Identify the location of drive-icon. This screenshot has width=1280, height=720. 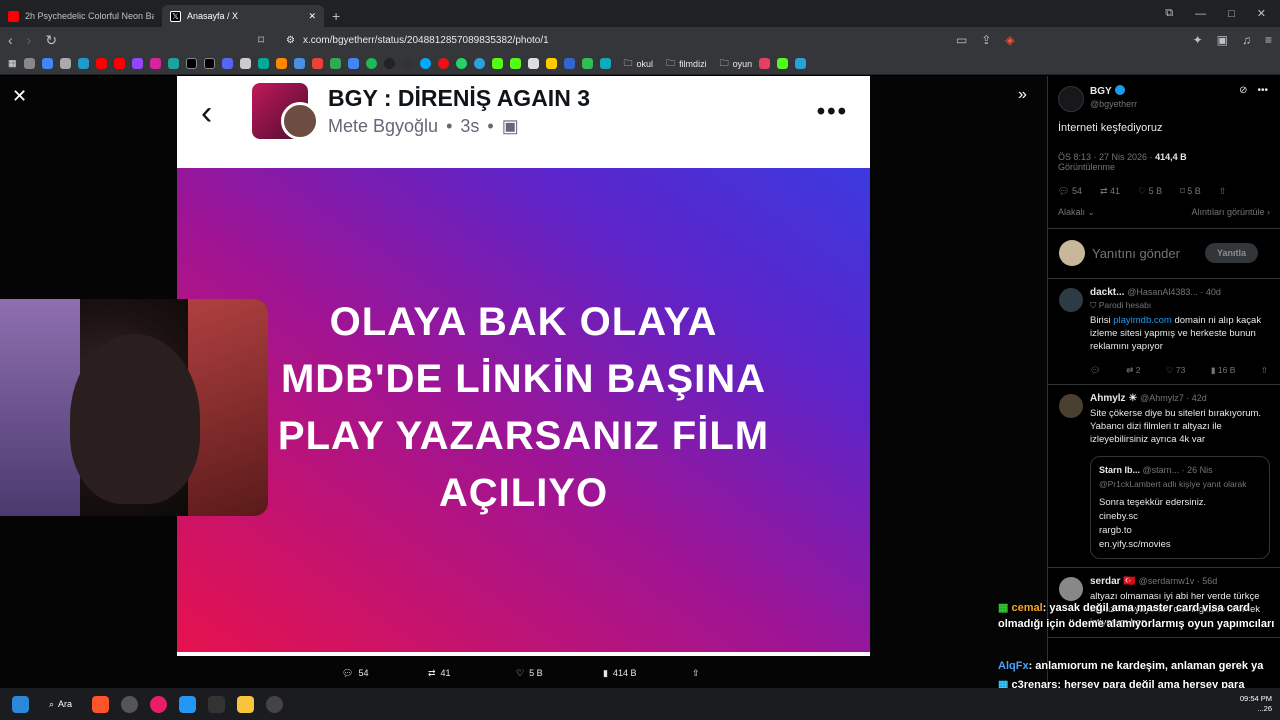
(335, 63).